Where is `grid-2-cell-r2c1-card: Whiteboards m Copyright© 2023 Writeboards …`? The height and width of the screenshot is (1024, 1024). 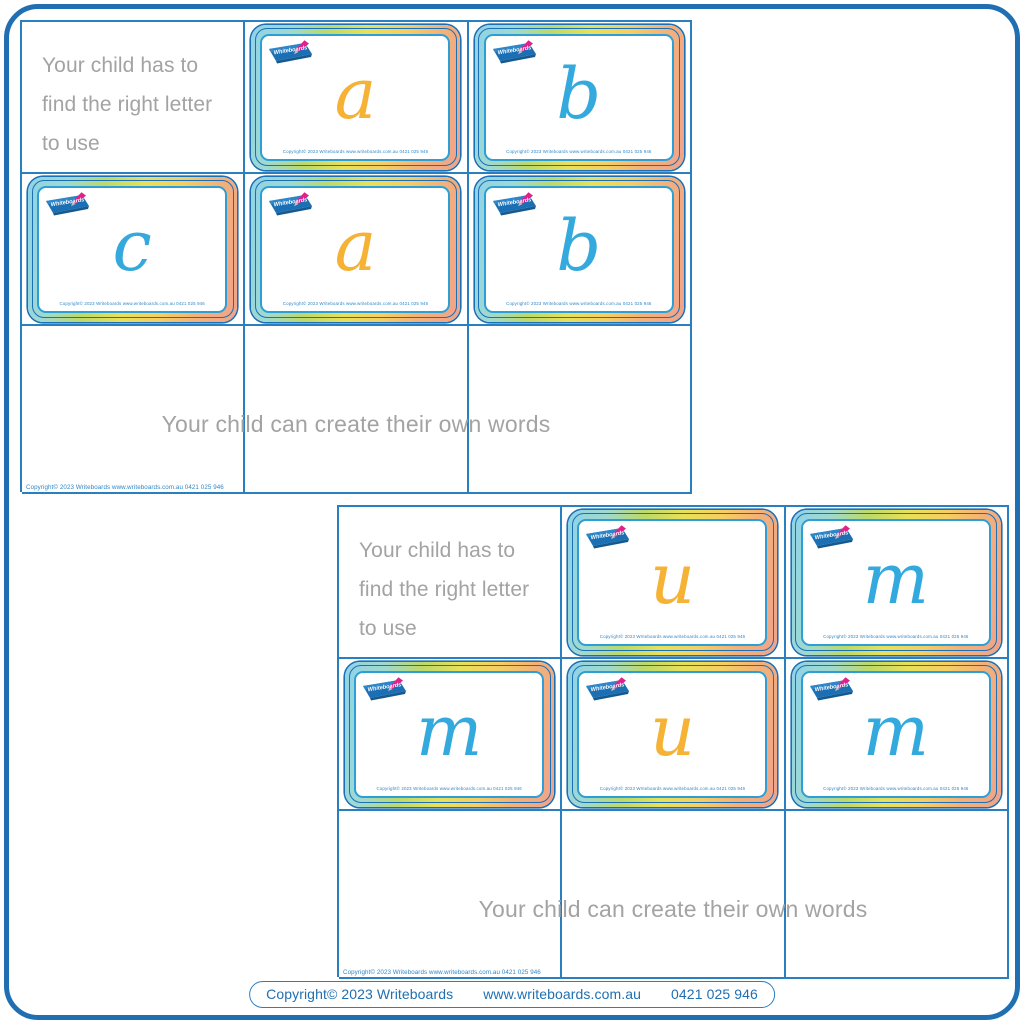
grid-2-cell-r2c1-card: Whiteboards m Copyright© 2023 Writeboards … is located at coordinates (451, 735).